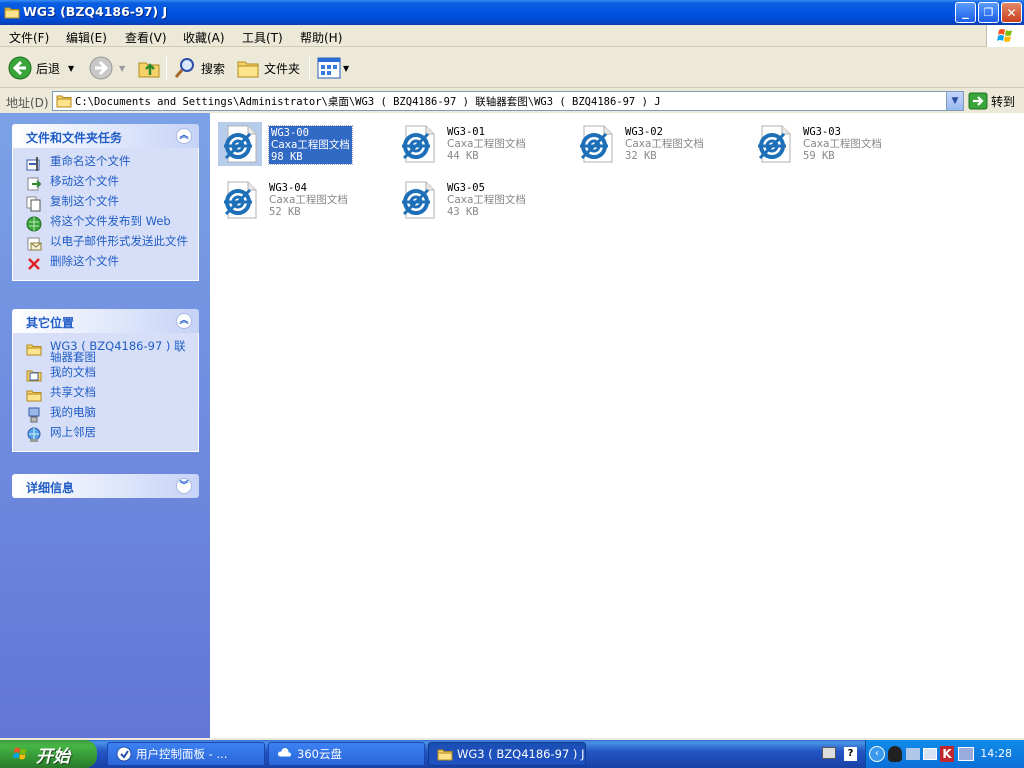 This screenshot has height=768, width=1024. I want to click on menu-item: 文件(F), so click(29, 37).